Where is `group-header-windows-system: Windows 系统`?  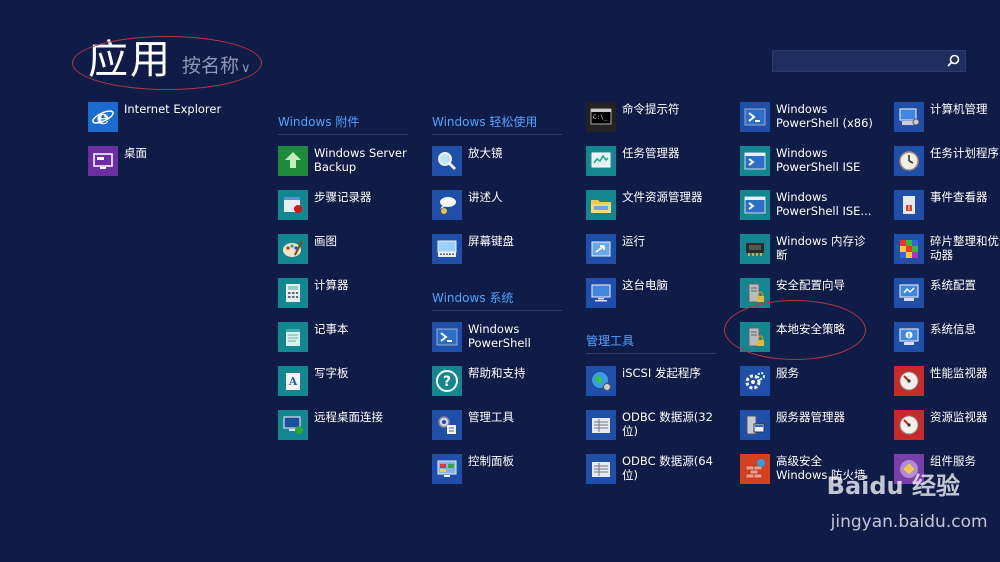 group-header-windows-system: Windows 系统 is located at coordinates (497, 301).